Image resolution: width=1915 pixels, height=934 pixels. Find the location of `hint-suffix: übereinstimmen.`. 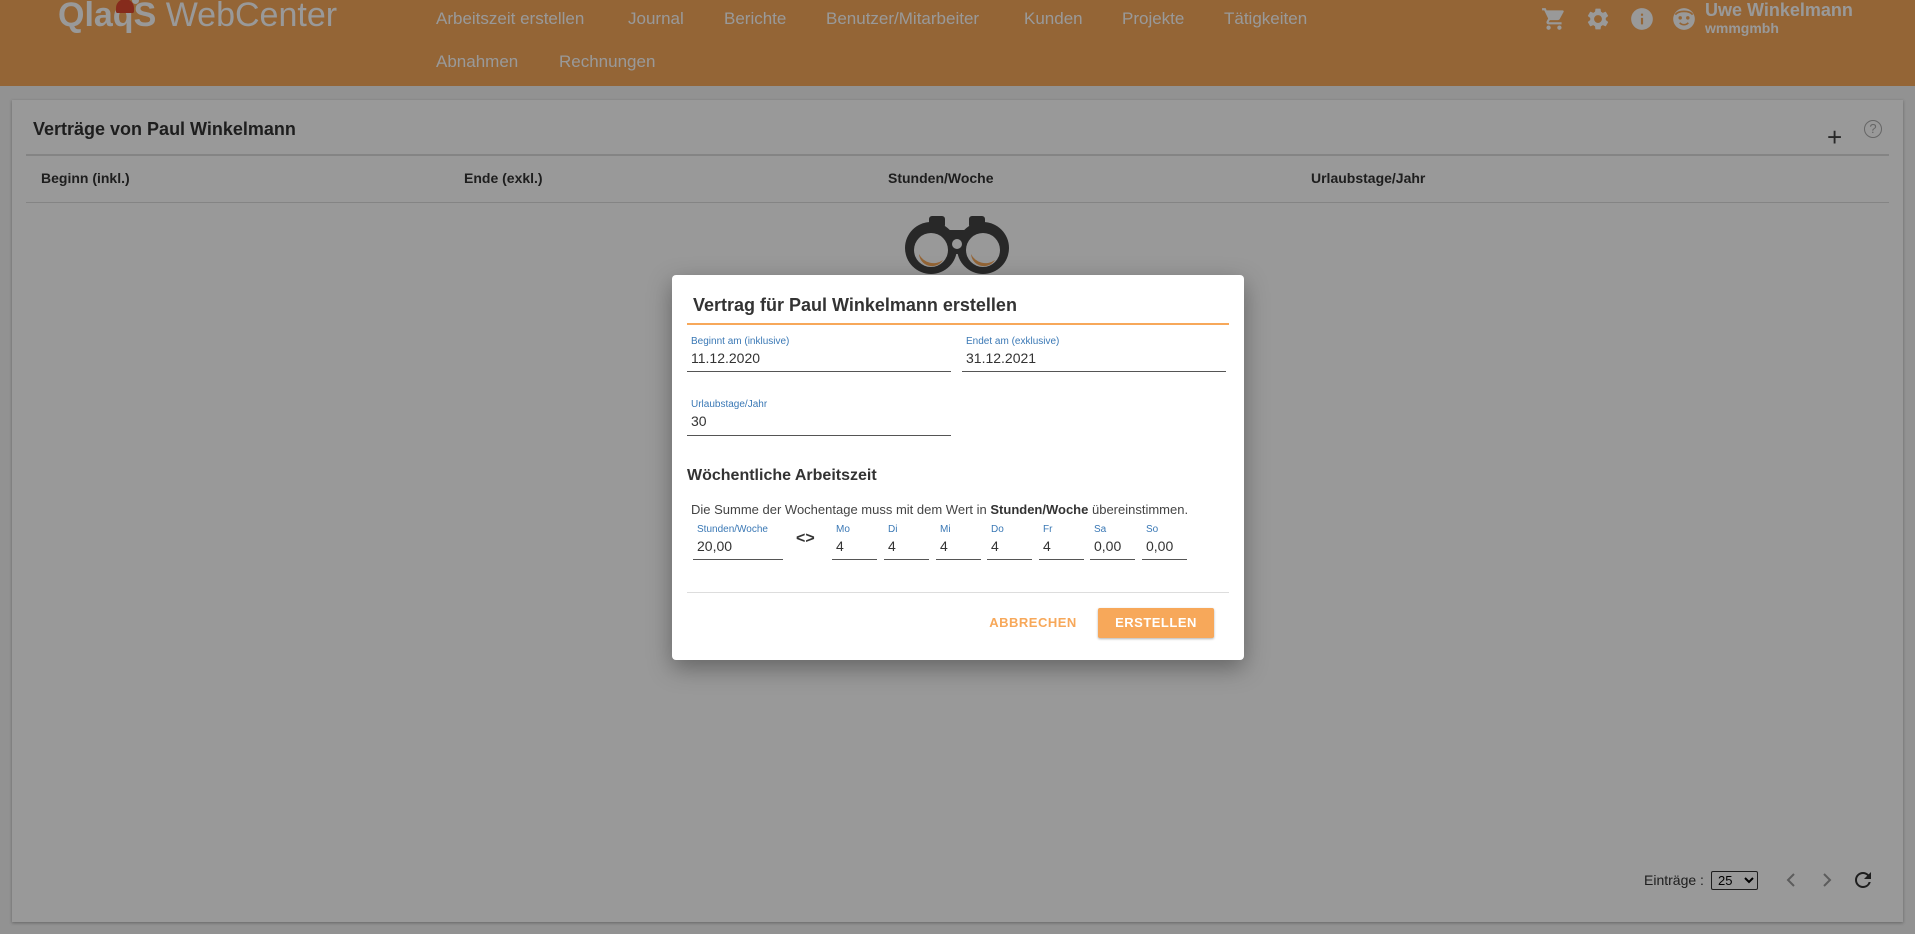

hint-suffix: übereinstimmen. is located at coordinates (1140, 509).